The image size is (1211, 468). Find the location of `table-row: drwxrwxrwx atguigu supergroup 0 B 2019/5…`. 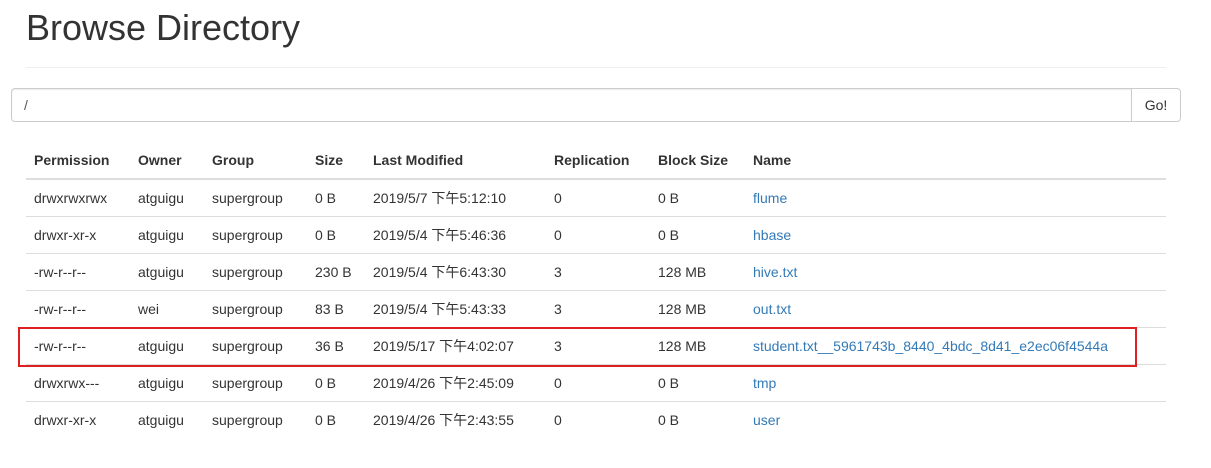

table-row: drwxrwxrwx atguigu supergroup 0 B 2019/5… is located at coordinates (596, 198).